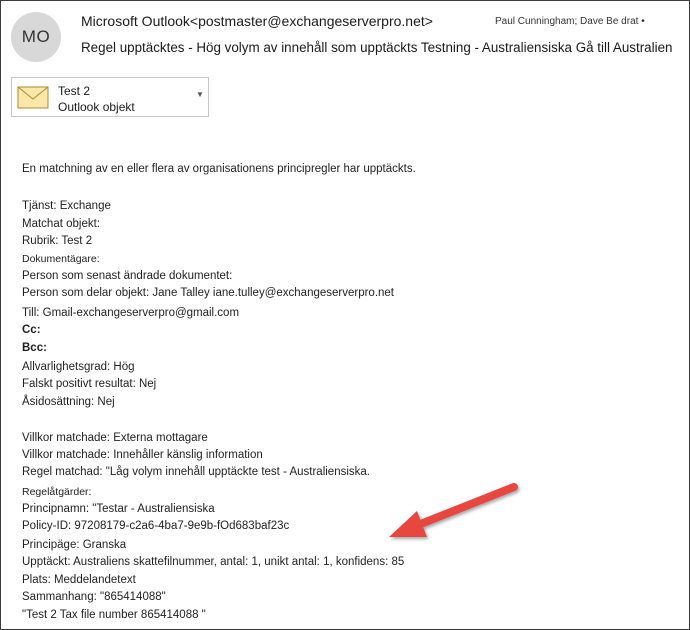 The image size is (690, 630). I want to click on body-line: Regelåtgärder:, so click(57, 492).